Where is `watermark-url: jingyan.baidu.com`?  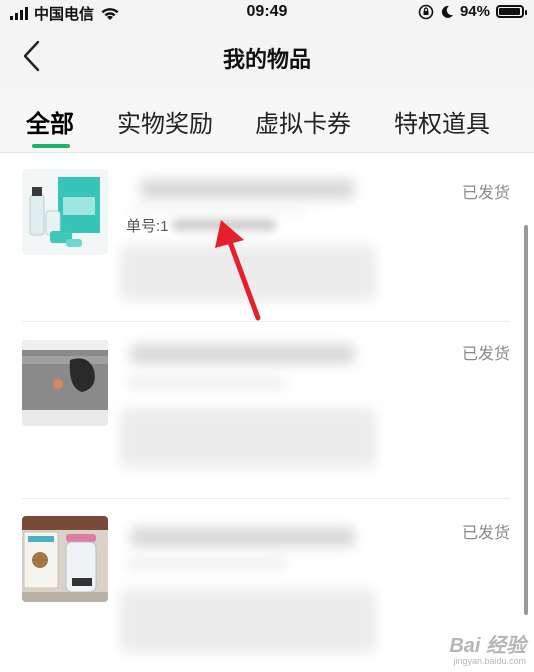 watermark-url: jingyan.baidu.com is located at coordinates (489, 661).